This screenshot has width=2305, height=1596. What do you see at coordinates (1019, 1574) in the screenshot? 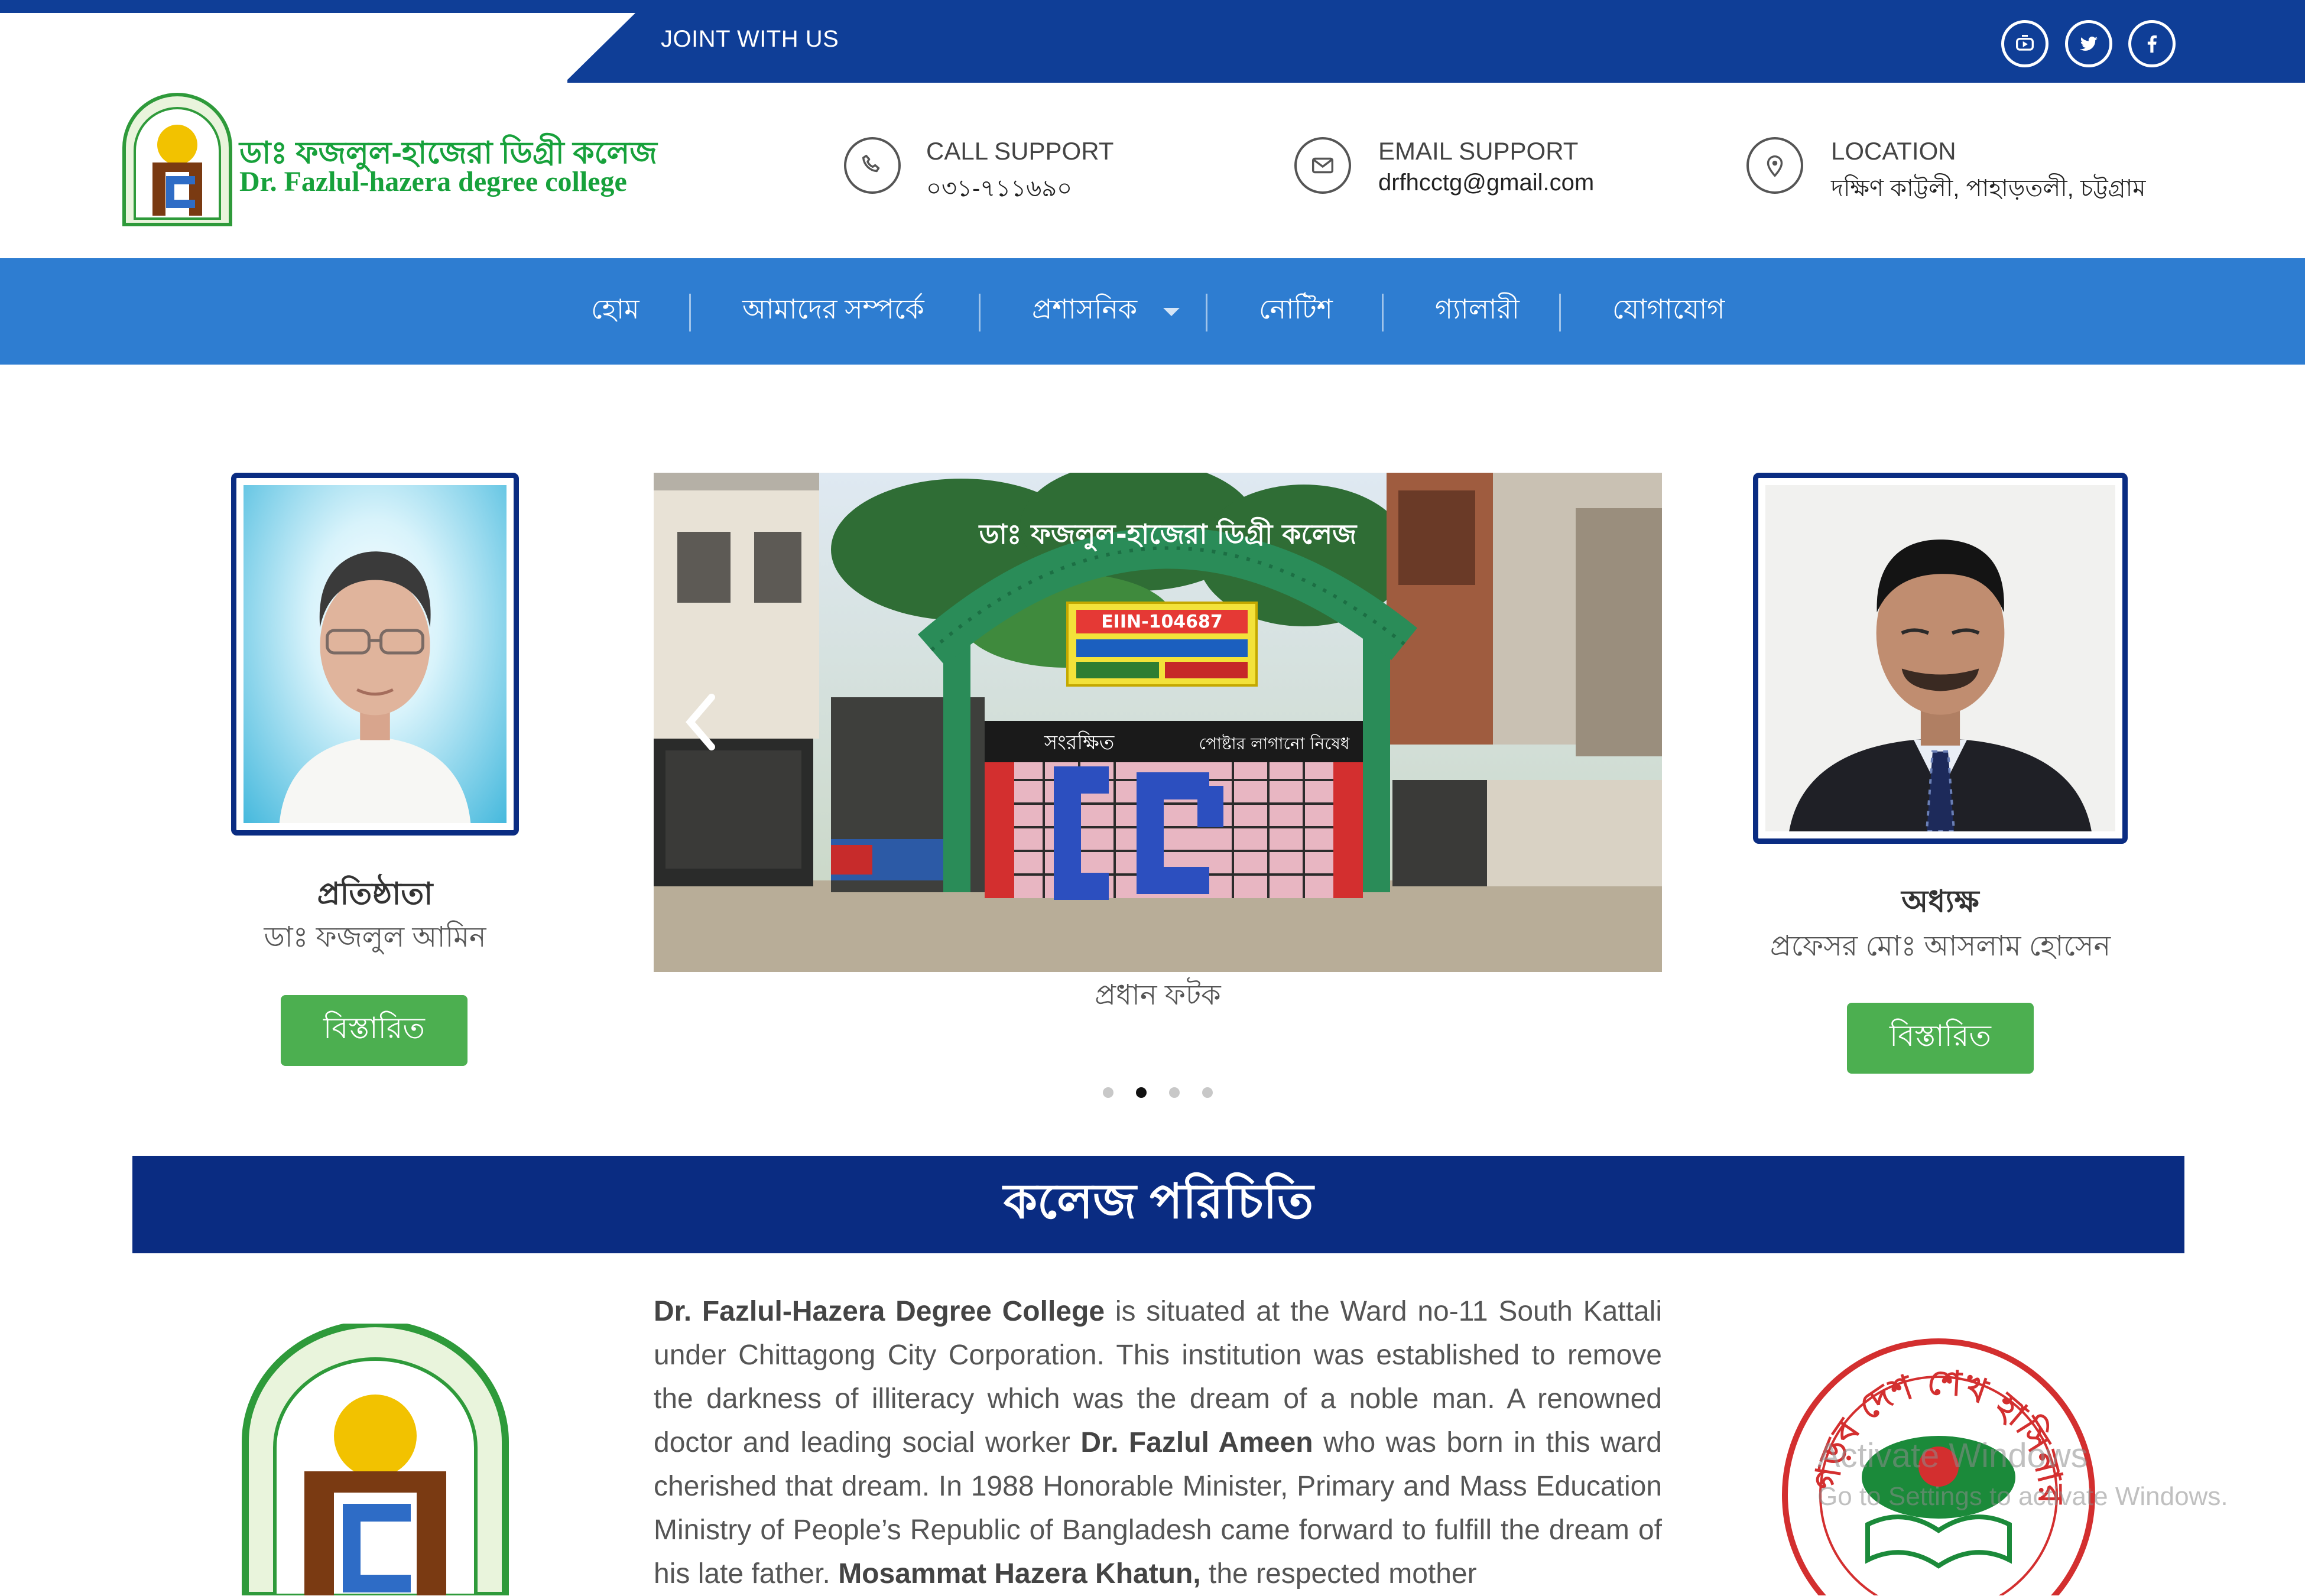
I see `intro-bold-mother: Mosammat Hazera Khatun,` at bounding box center [1019, 1574].